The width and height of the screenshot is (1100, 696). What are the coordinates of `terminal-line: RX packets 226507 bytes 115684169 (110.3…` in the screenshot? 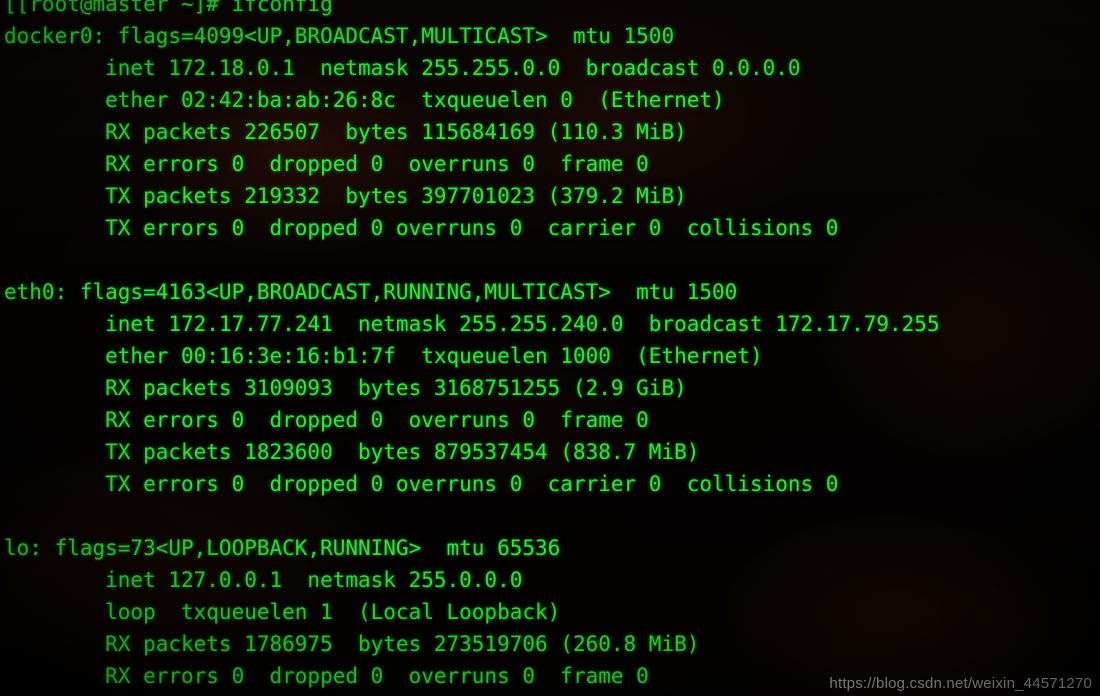 It's located at (345, 132).